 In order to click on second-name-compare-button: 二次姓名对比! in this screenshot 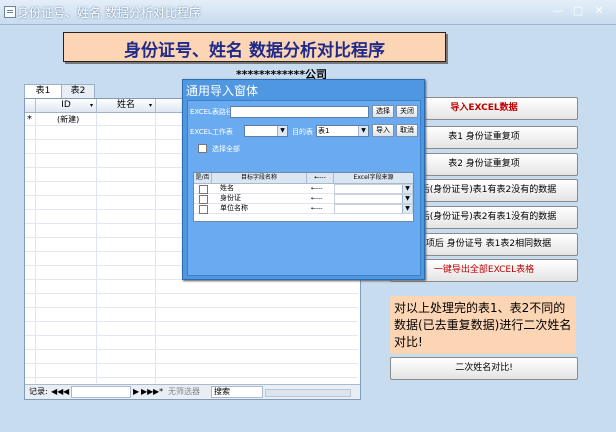, I will do `click(484, 368)`.